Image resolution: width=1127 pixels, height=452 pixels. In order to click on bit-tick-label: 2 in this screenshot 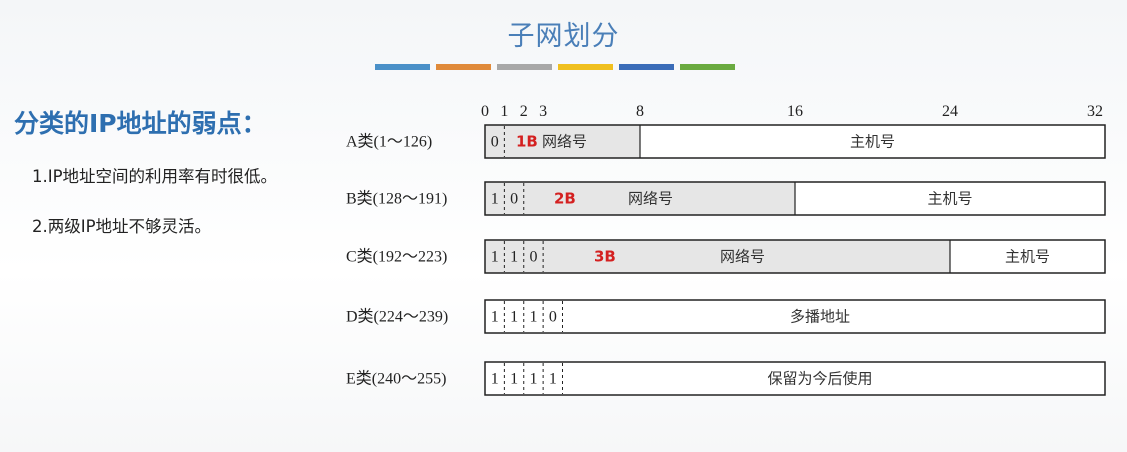, I will do `click(524, 111)`.